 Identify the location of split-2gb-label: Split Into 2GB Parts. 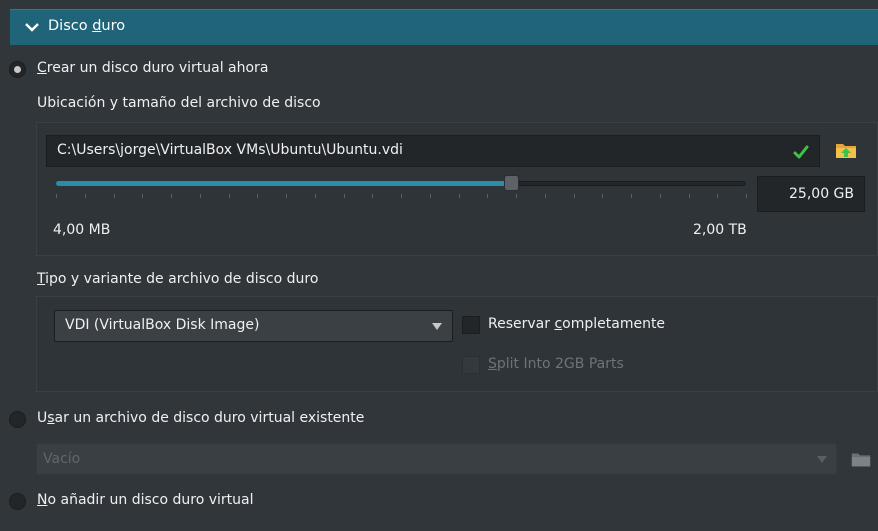
(556, 364).